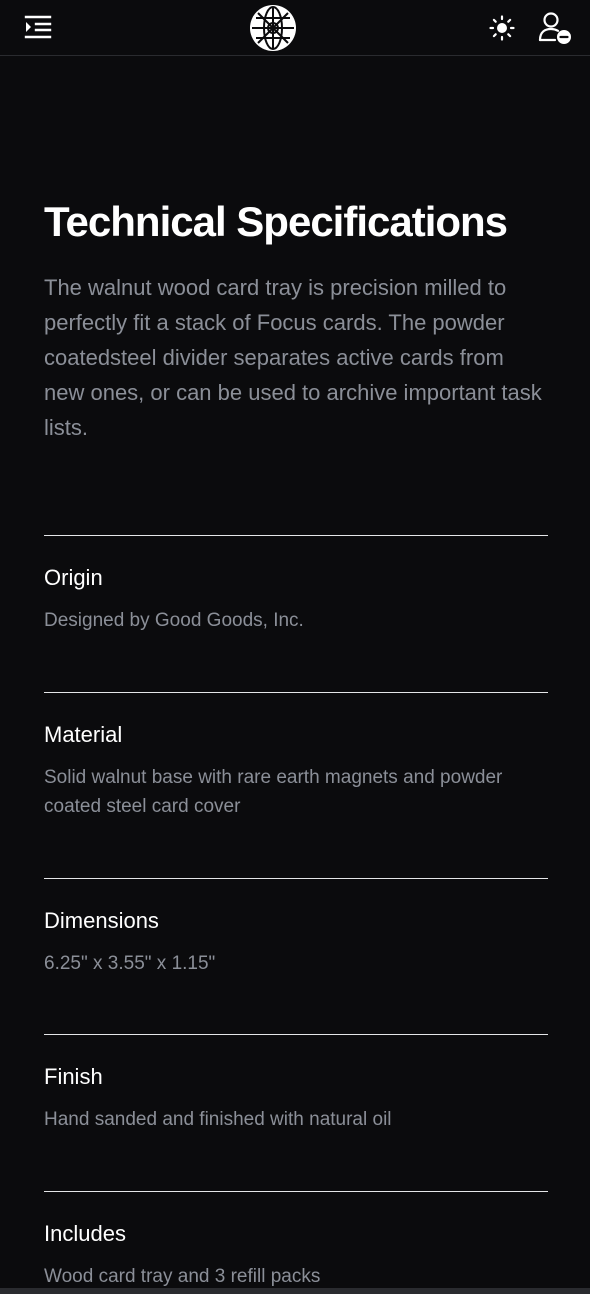 This screenshot has width=590, height=1294. I want to click on top-bar, so click(295, 28).